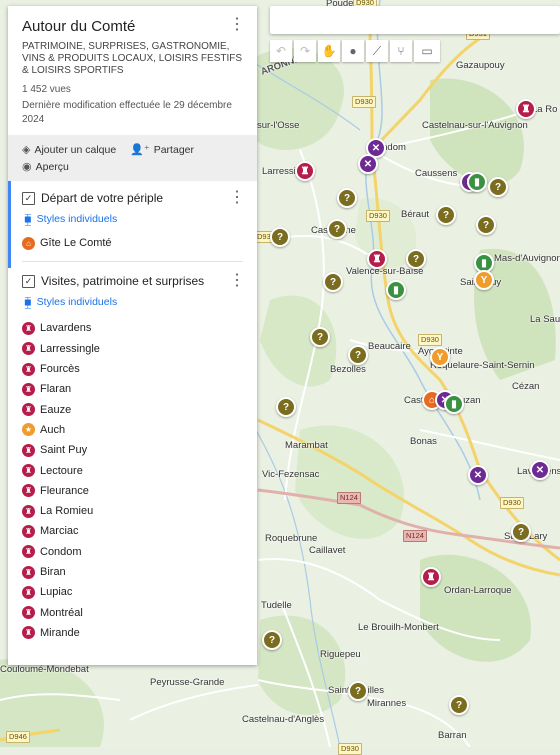  What do you see at coordinates (423, 441) in the screenshot?
I see `map-place-label: Bonas` at bounding box center [423, 441].